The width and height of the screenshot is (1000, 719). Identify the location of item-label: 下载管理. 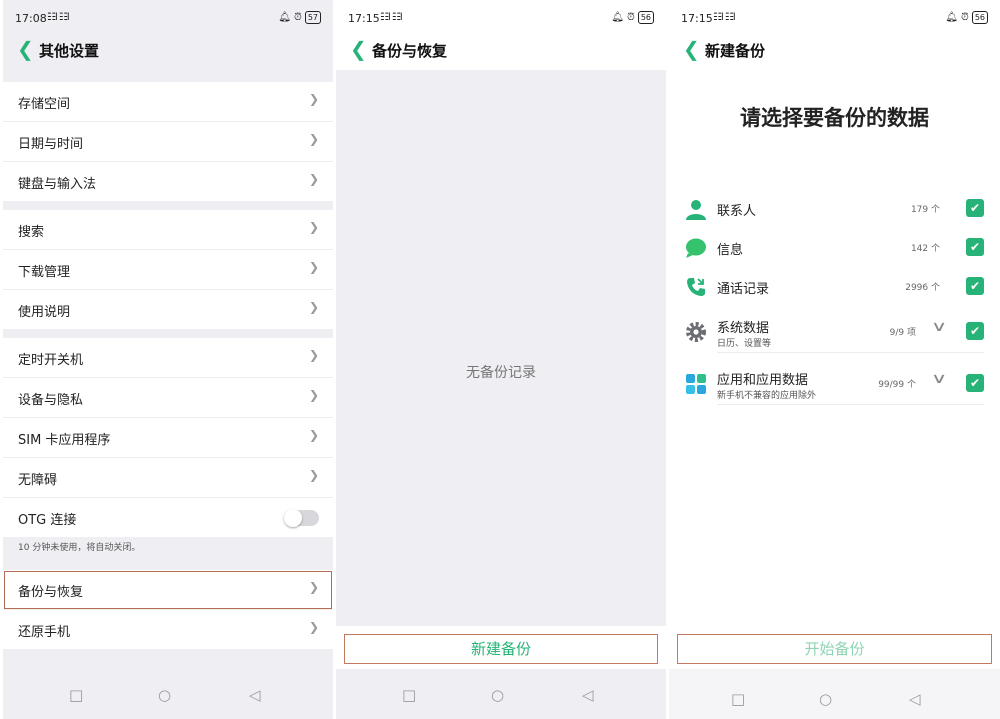
(44, 272).